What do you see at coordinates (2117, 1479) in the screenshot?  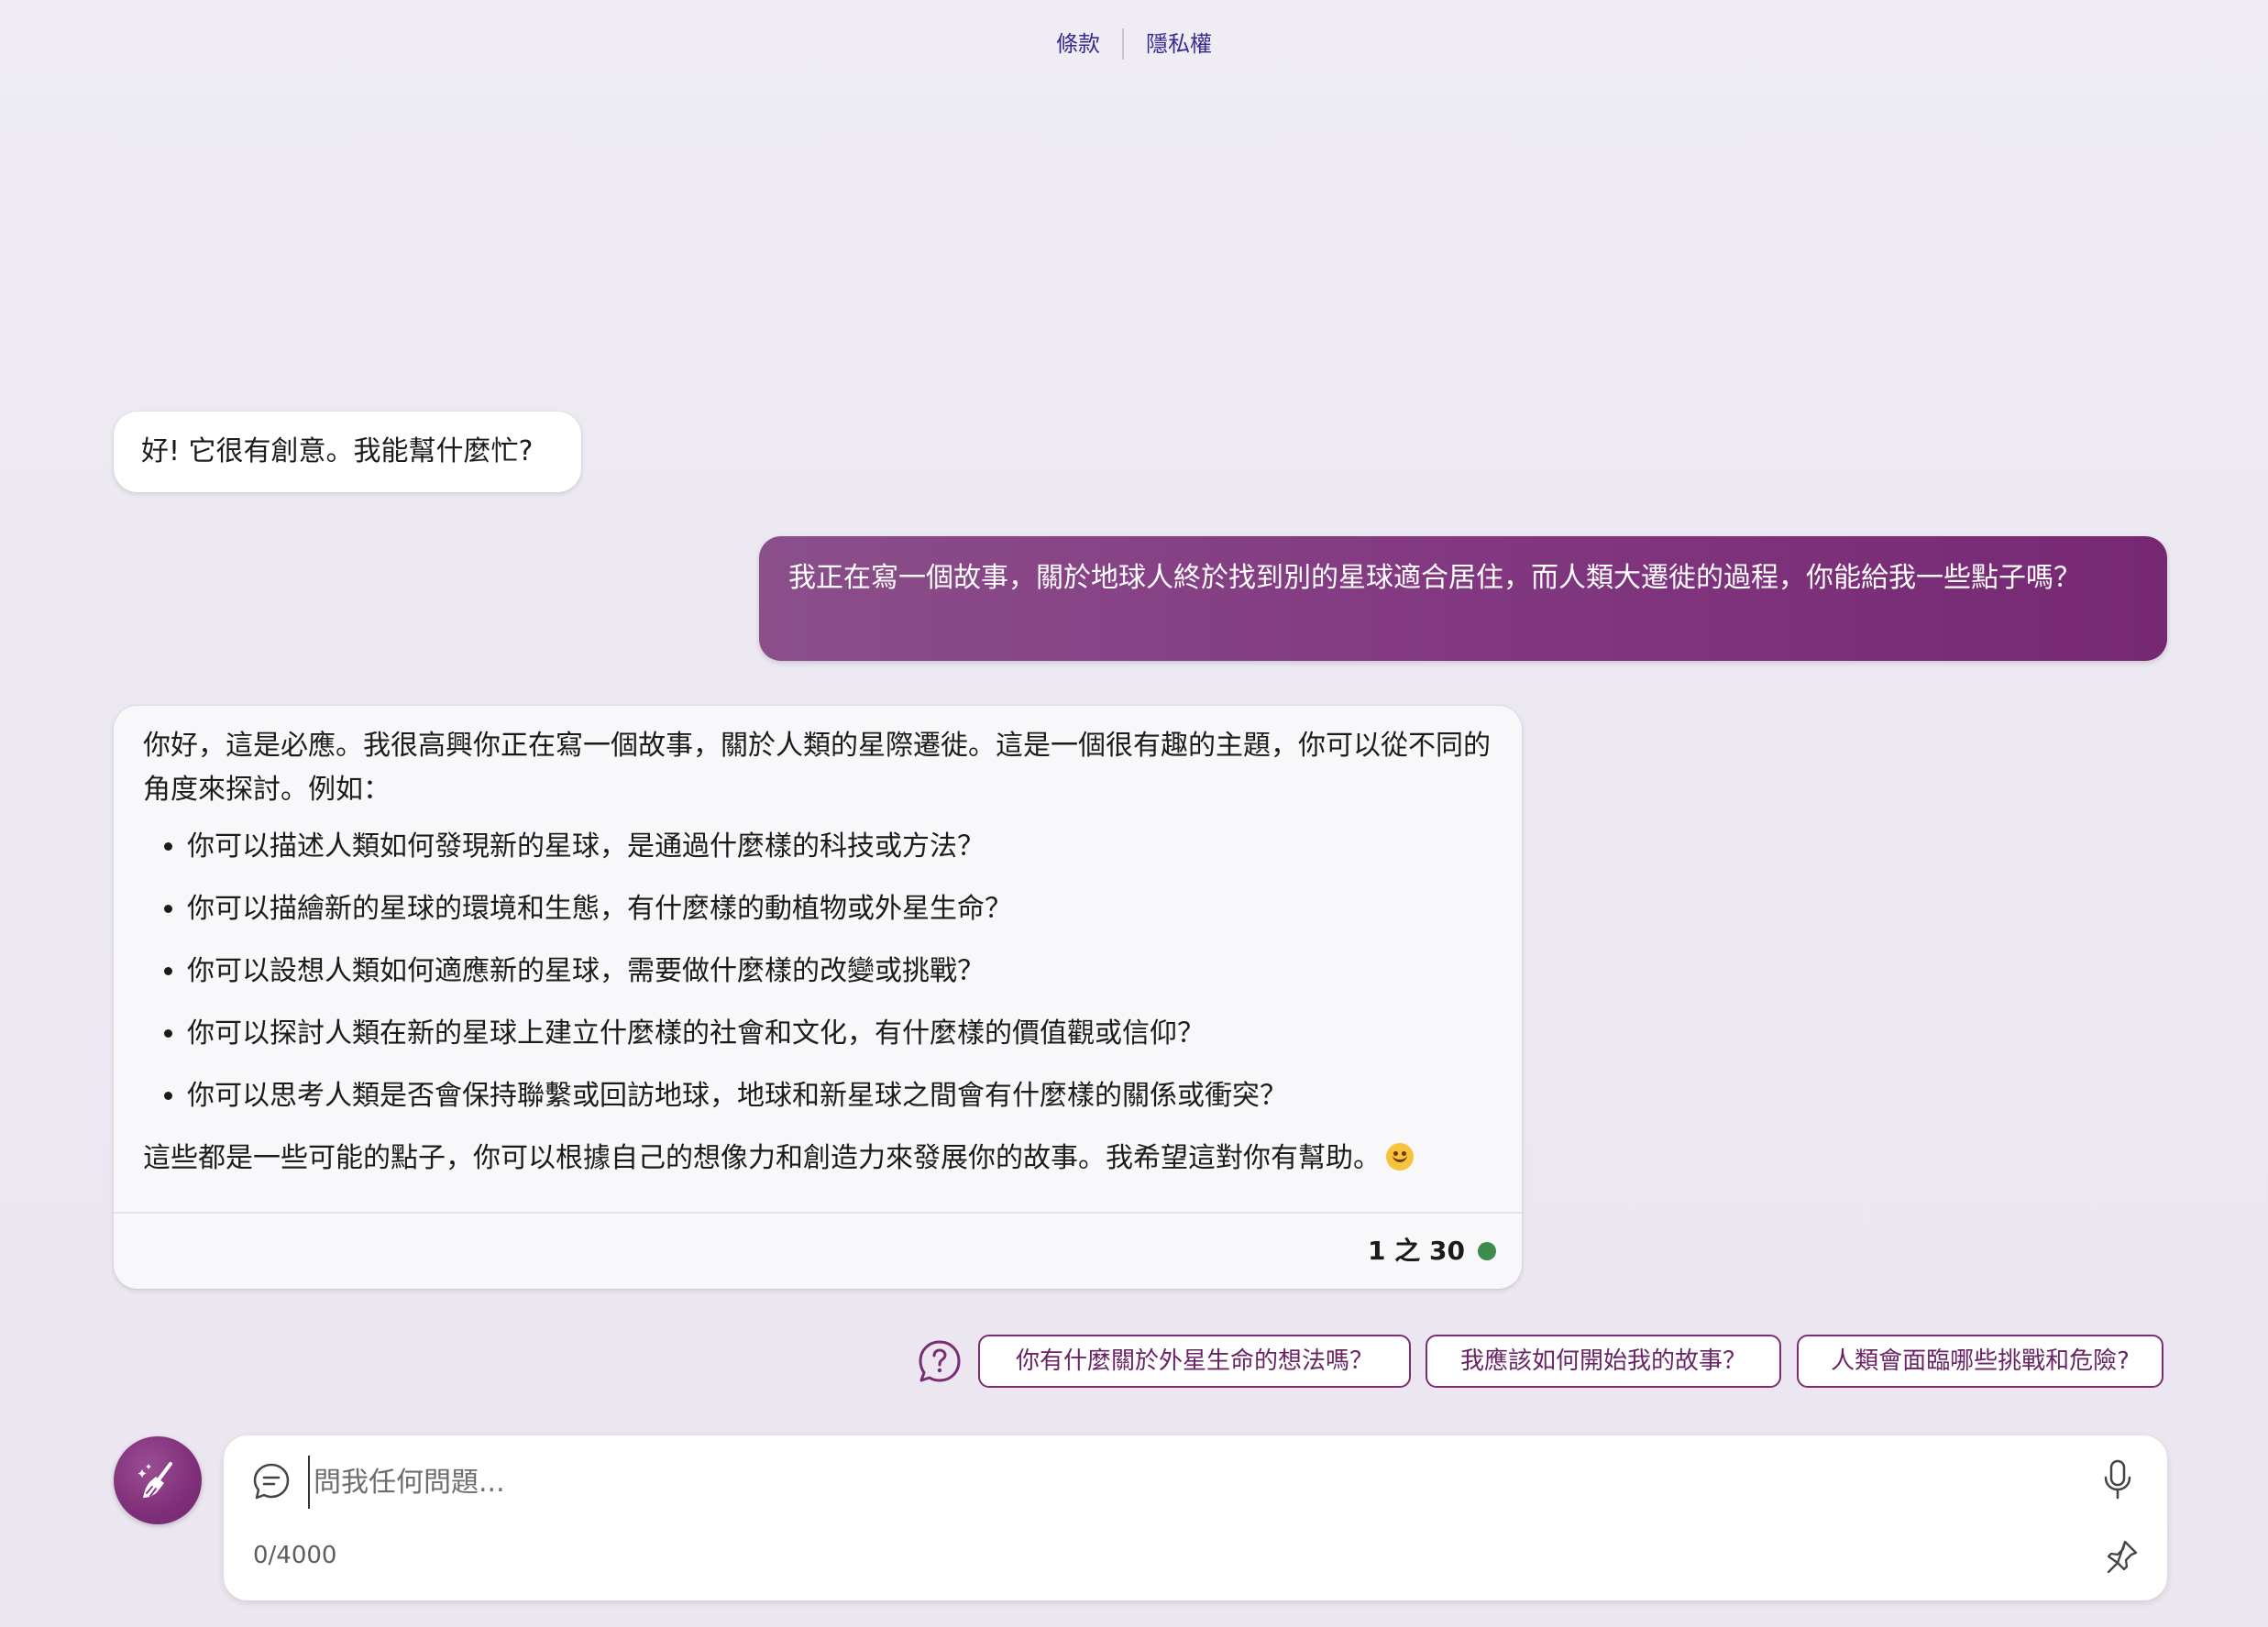 I see `microphone-icon` at bounding box center [2117, 1479].